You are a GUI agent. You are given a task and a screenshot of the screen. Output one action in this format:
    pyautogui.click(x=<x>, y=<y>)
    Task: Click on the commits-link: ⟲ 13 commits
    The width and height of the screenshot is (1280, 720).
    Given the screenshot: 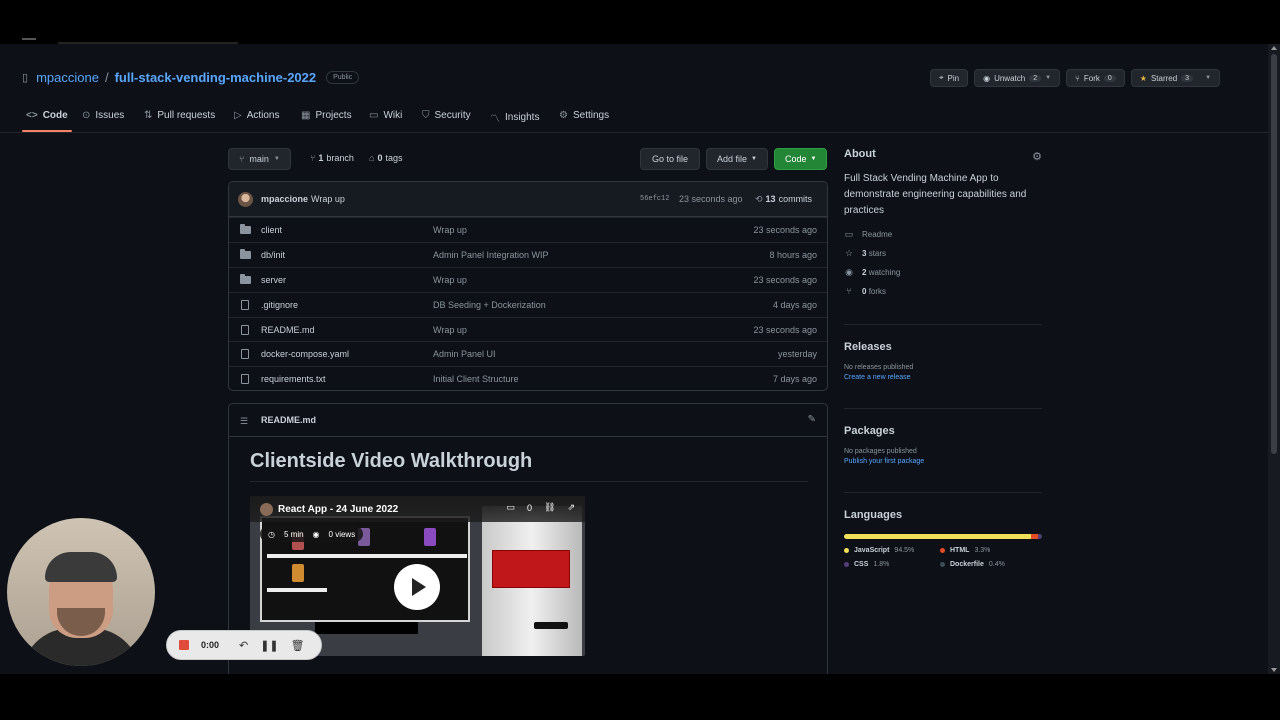 What is the action you would take?
    pyautogui.click(x=783, y=199)
    